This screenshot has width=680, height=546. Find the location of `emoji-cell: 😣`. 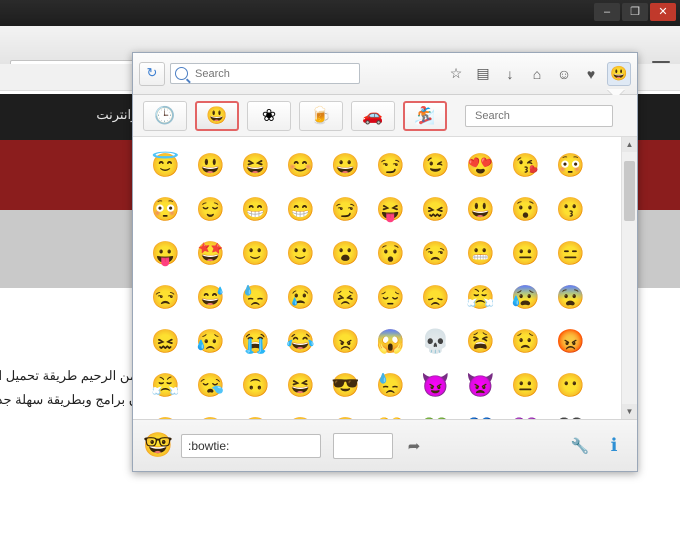

emoji-cell: 😣 is located at coordinates (345, 297).